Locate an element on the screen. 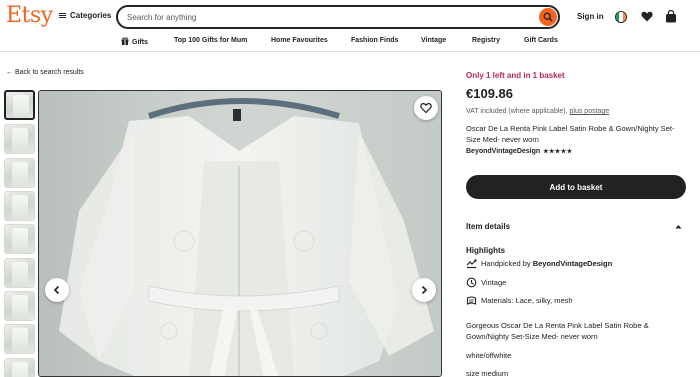 The image size is (700, 377). rating-stars: ★★★★★ is located at coordinates (558, 152).